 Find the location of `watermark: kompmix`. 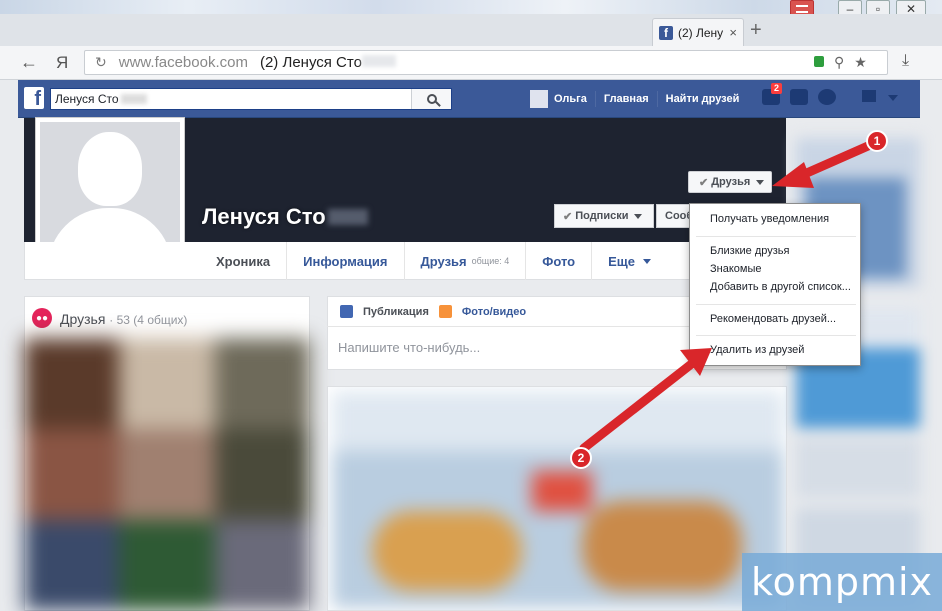

watermark: kompmix is located at coordinates (842, 582).